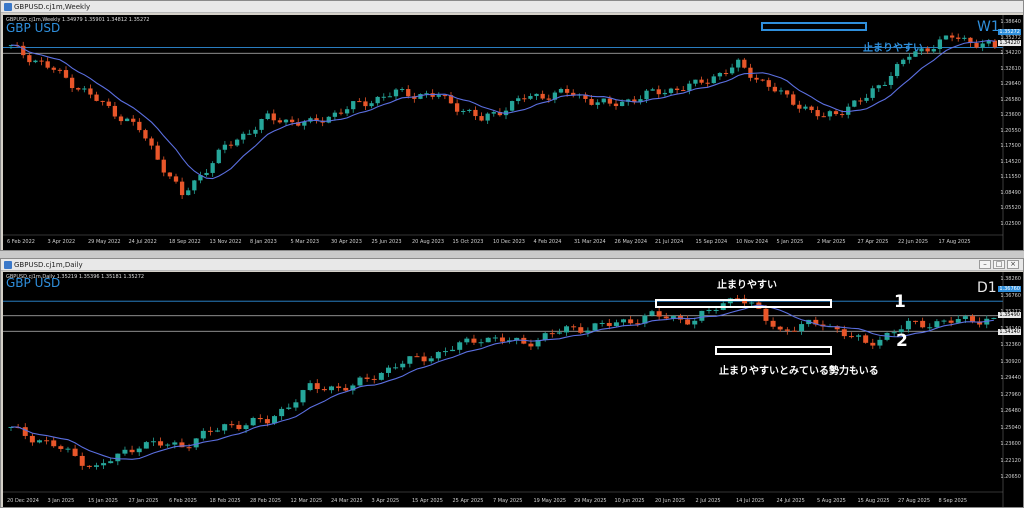 The image size is (1024, 508). What do you see at coordinates (8, 7) in the screenshot?
I see `chart-window-icon` at bounding box center [8, 7].